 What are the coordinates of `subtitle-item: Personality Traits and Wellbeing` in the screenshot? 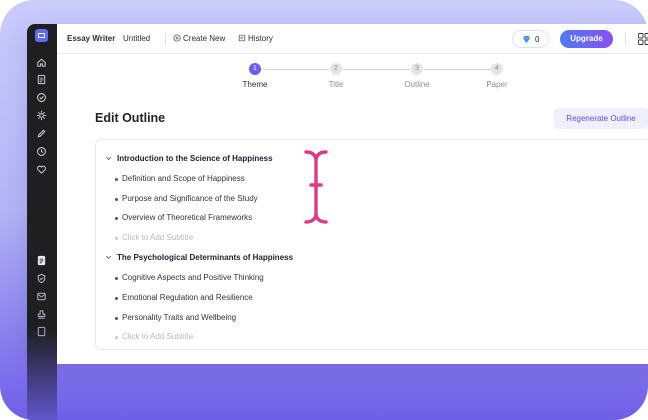 It's located at (179, 317).